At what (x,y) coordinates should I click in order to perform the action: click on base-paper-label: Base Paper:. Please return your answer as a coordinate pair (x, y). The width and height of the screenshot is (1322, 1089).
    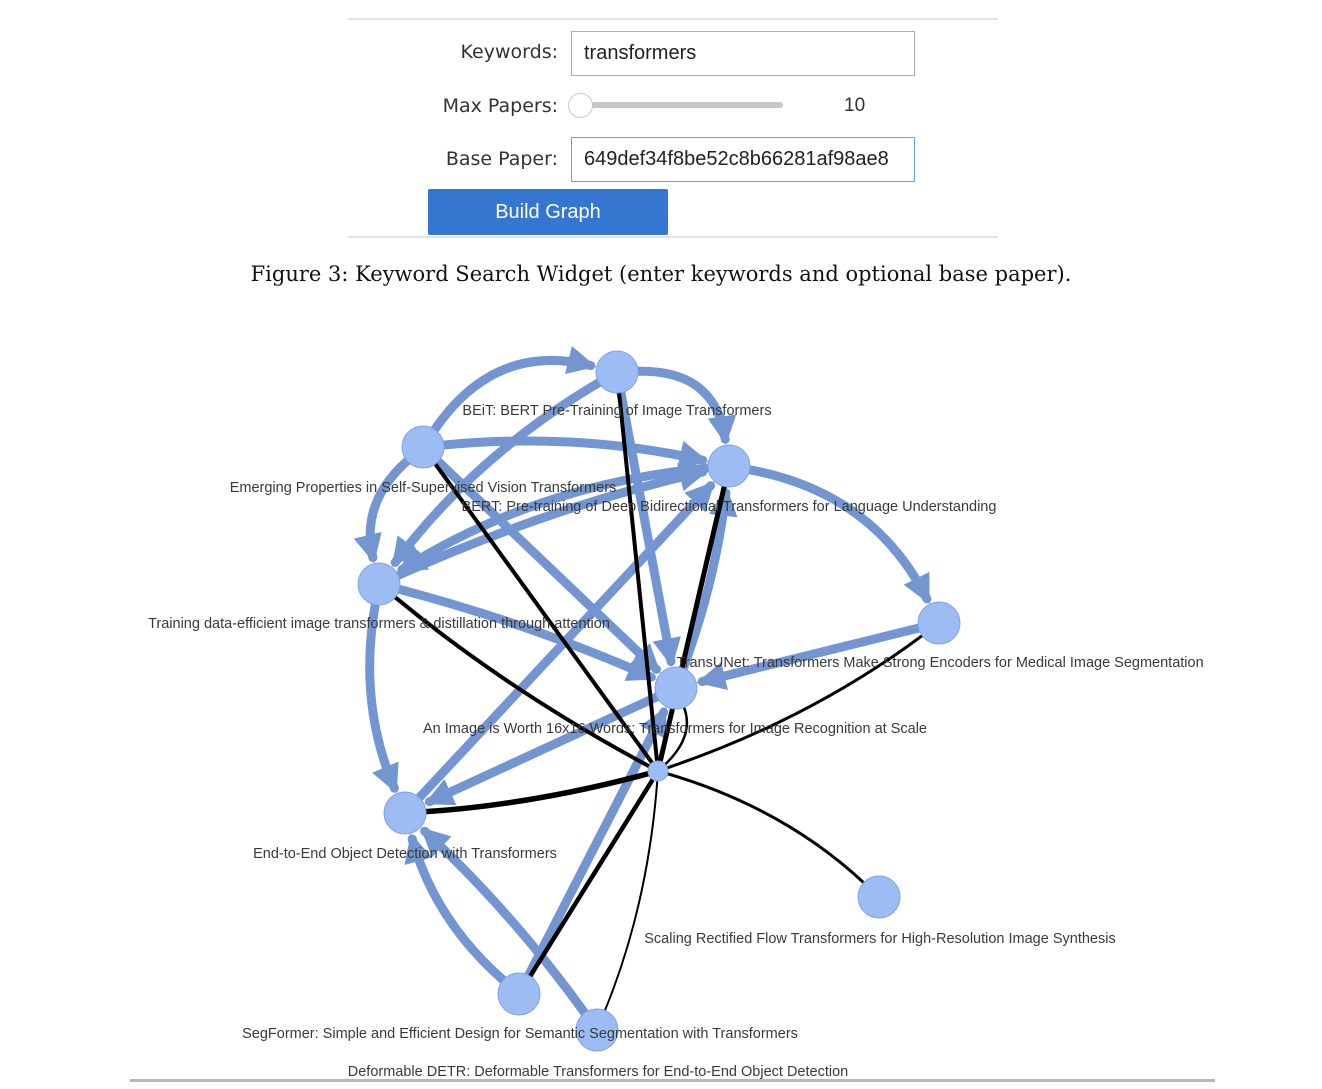
    Looking at the image, I should click on (501, 159).